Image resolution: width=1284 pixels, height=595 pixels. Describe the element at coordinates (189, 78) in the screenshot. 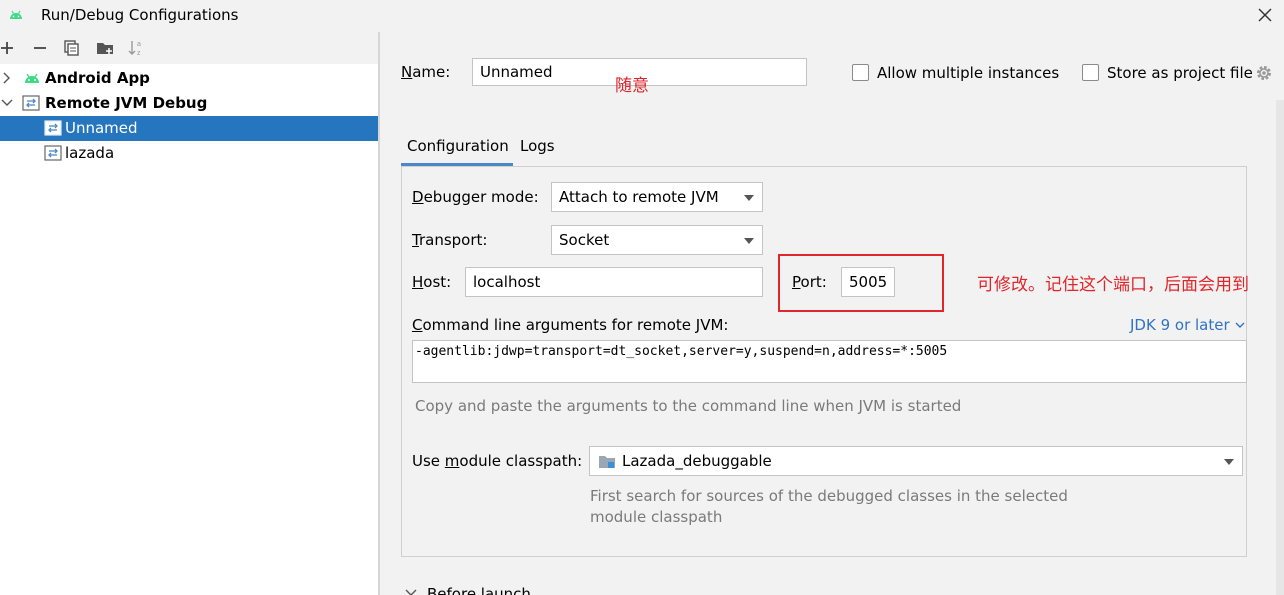

I see `tree-group-android-app: Android App` at that location.